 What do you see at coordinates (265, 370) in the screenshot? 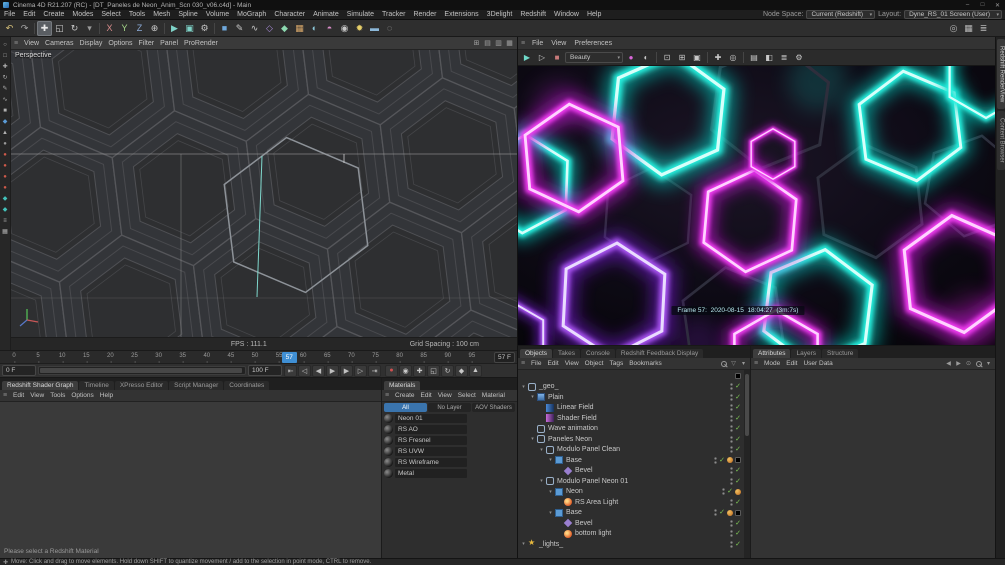
I see `timeline-end-field: 100 F` at bounding box center [265, 370].